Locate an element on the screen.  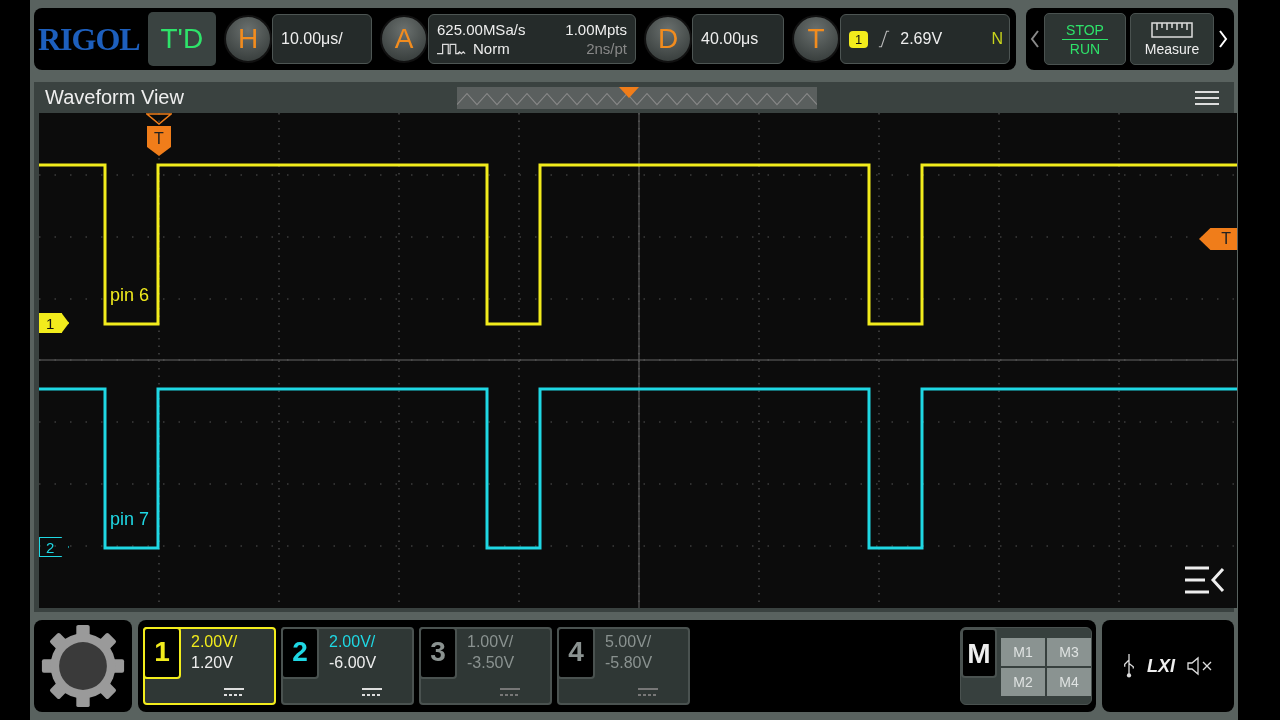
trace-label: pin 7 is located at coordinates (130, 519).